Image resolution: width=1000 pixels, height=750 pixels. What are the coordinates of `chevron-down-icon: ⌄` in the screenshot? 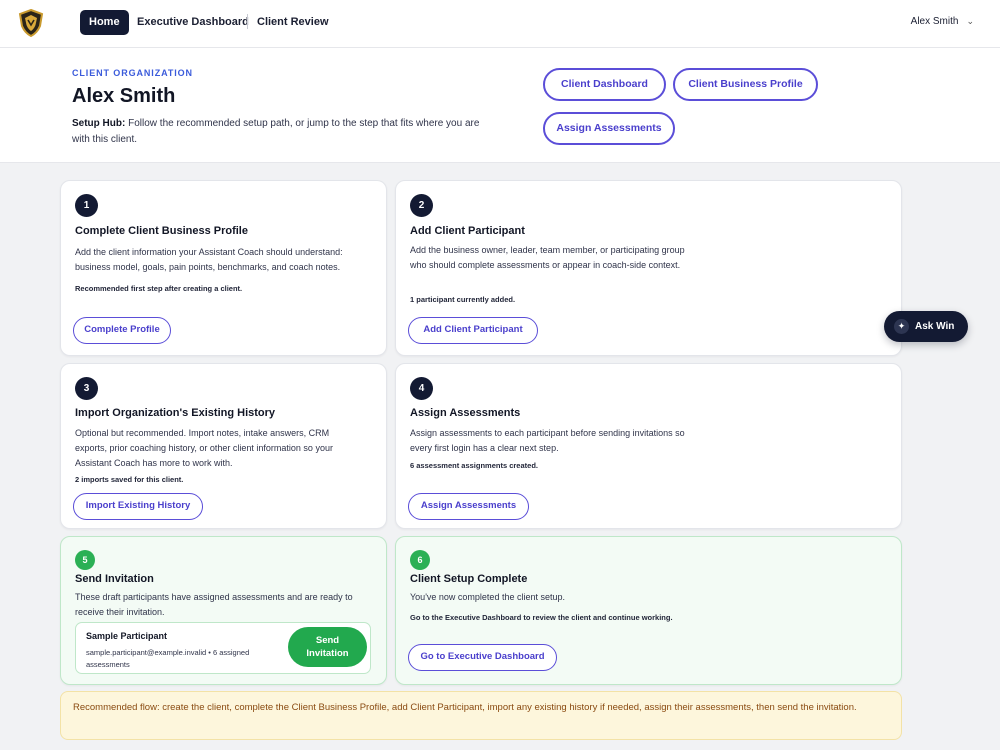 It's located at (970, 21).